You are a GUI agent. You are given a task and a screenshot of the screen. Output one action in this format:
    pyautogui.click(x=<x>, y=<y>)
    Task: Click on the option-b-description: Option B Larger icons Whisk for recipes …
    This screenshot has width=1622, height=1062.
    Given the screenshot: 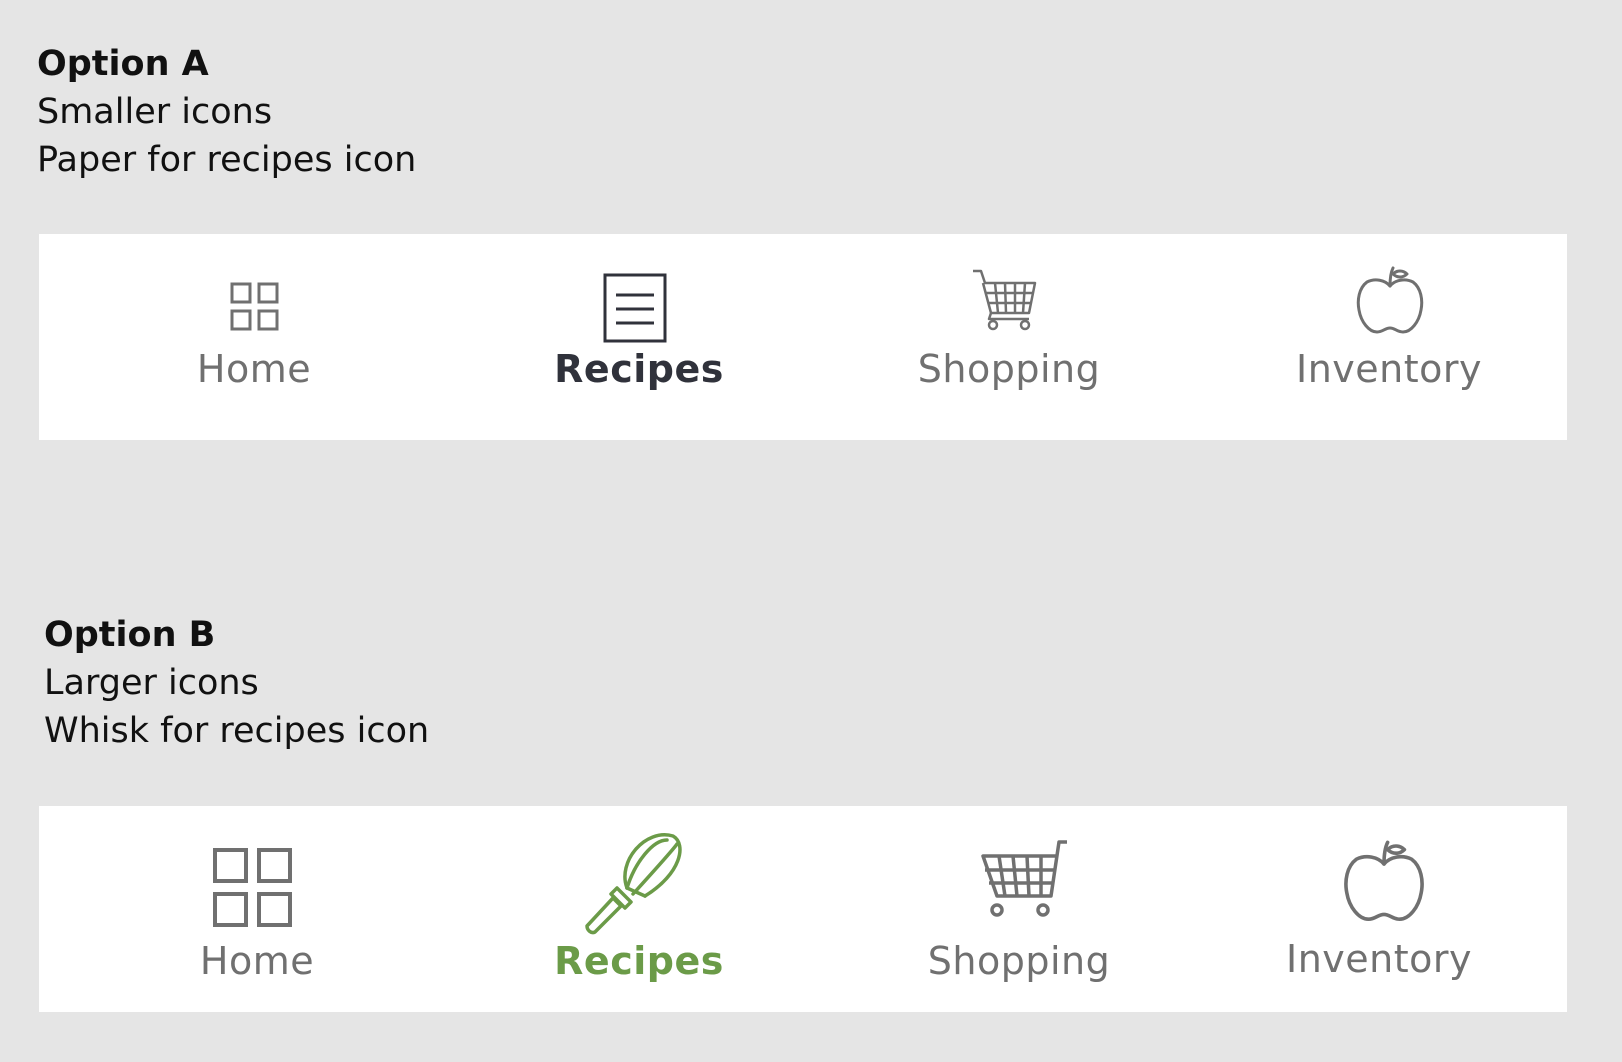 What is the action you would take?
    pyautogui.click(x=236, y=683)
    